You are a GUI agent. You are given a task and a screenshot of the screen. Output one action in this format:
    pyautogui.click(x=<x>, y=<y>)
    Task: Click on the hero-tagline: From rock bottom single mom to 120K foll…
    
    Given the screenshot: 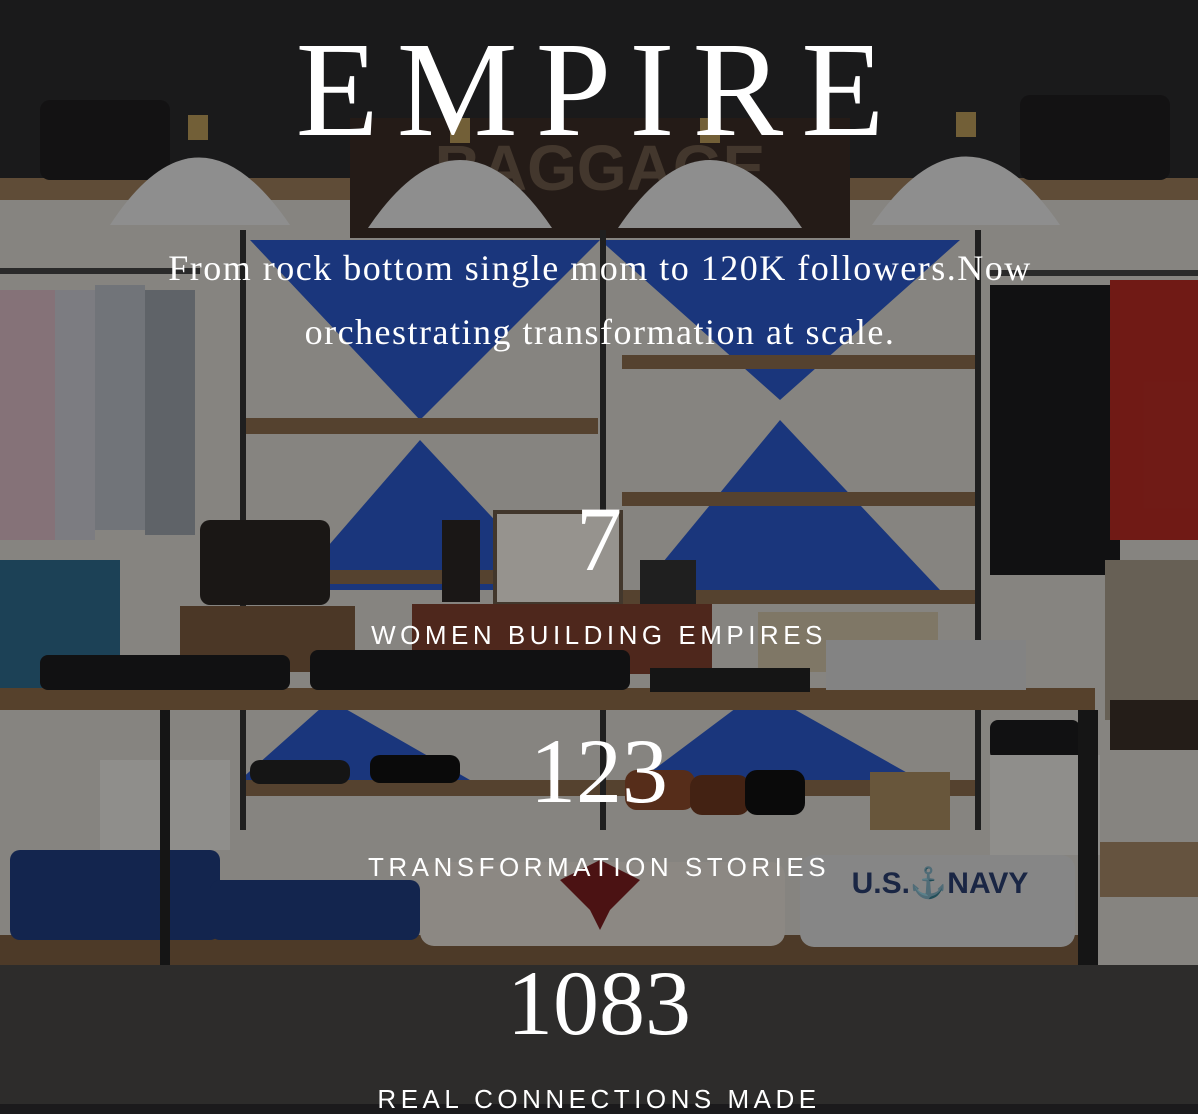 What is the action you would take?
    pyautogui.click(x=600, y=300)
    